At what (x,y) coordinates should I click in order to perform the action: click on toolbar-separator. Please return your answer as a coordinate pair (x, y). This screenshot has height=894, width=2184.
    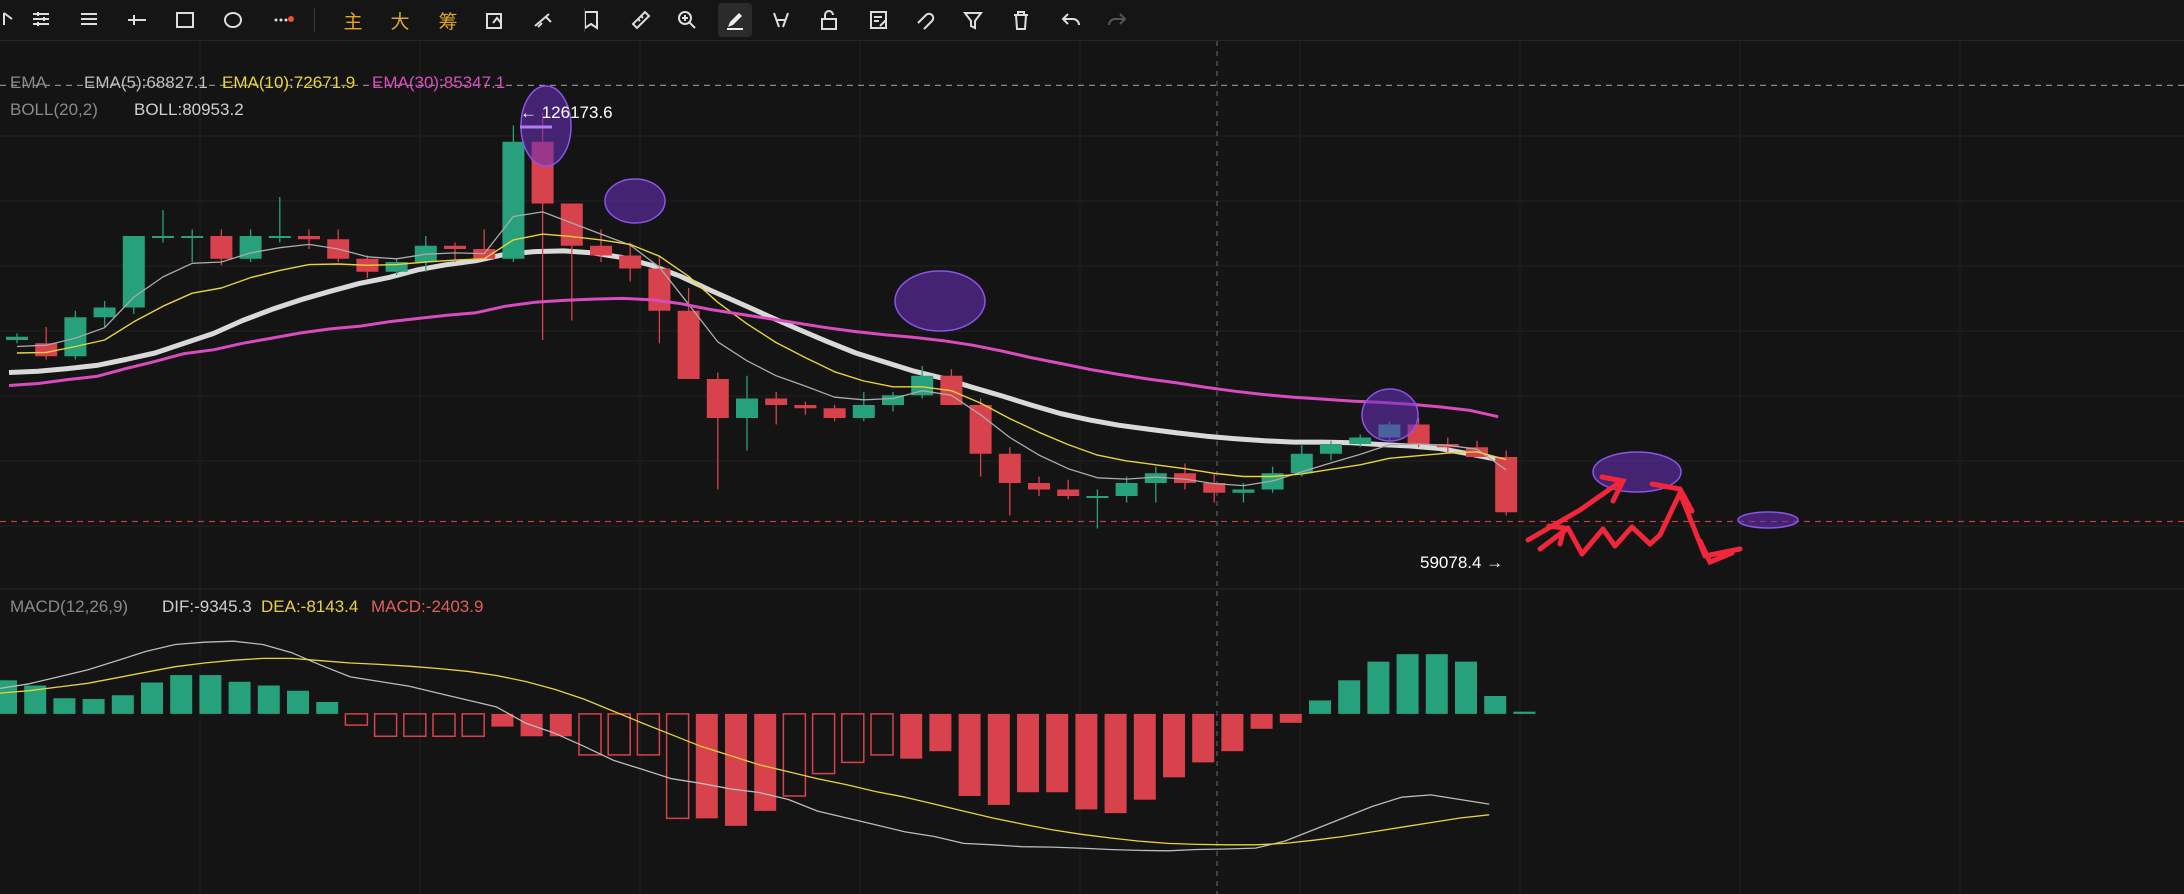
    Looking at the image, I should click on (584, 20).